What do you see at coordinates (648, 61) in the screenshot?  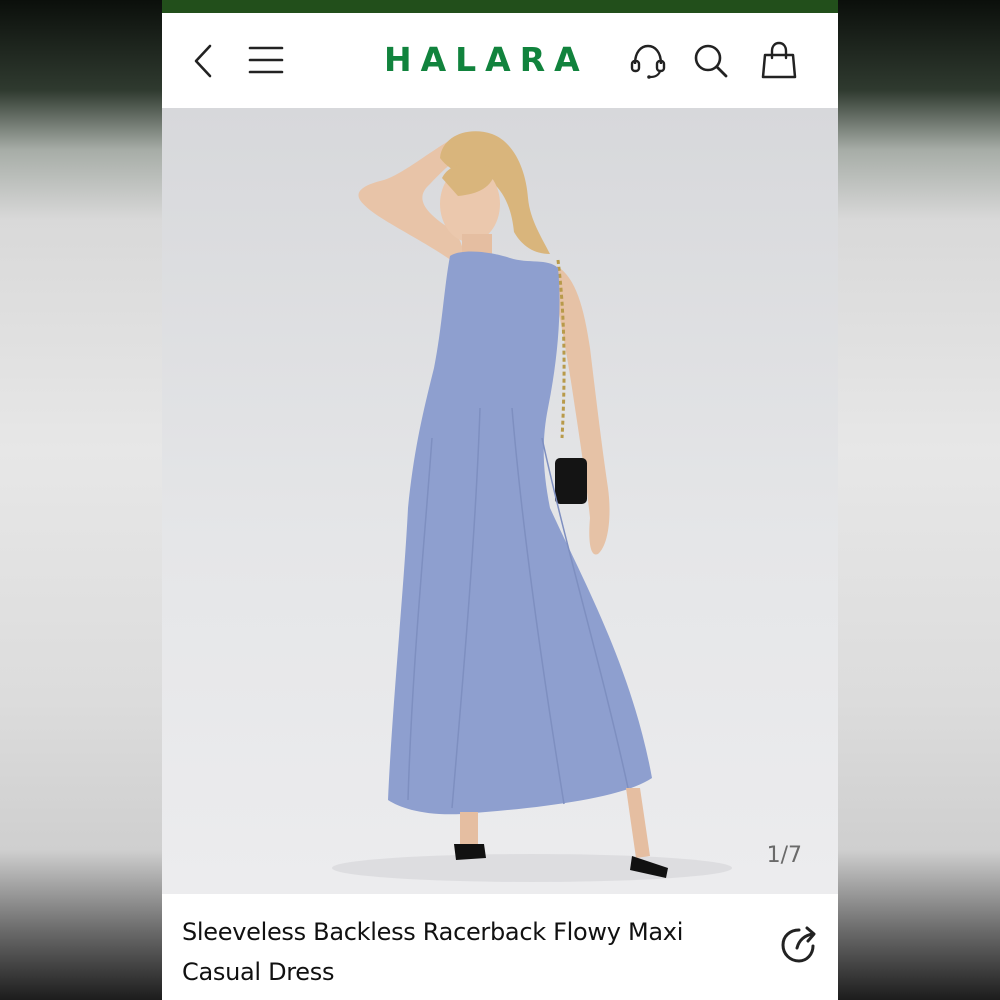 I see `customer-service-headset-icon` at bounding box center [648, 61].